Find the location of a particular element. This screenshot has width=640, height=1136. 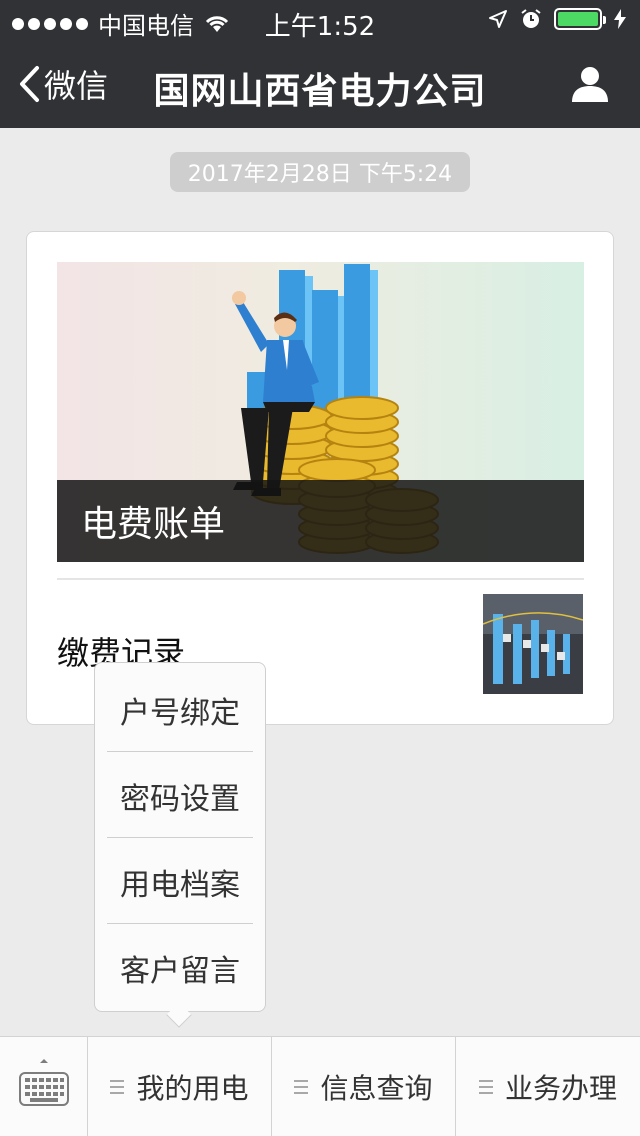

tab-business-services: 业务办理 is located at coordinates (548, 1086).